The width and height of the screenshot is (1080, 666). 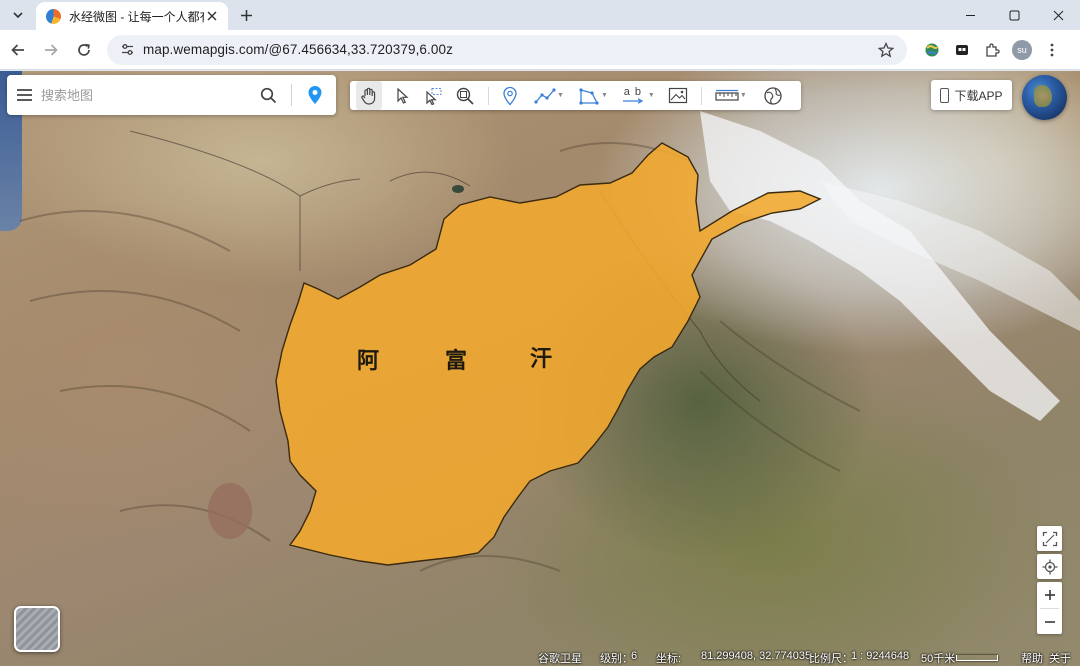 What do you see at coordinates (633, 101) in the screenshot?
I see `arrow-right-icon` at bounding box center [633, 101].